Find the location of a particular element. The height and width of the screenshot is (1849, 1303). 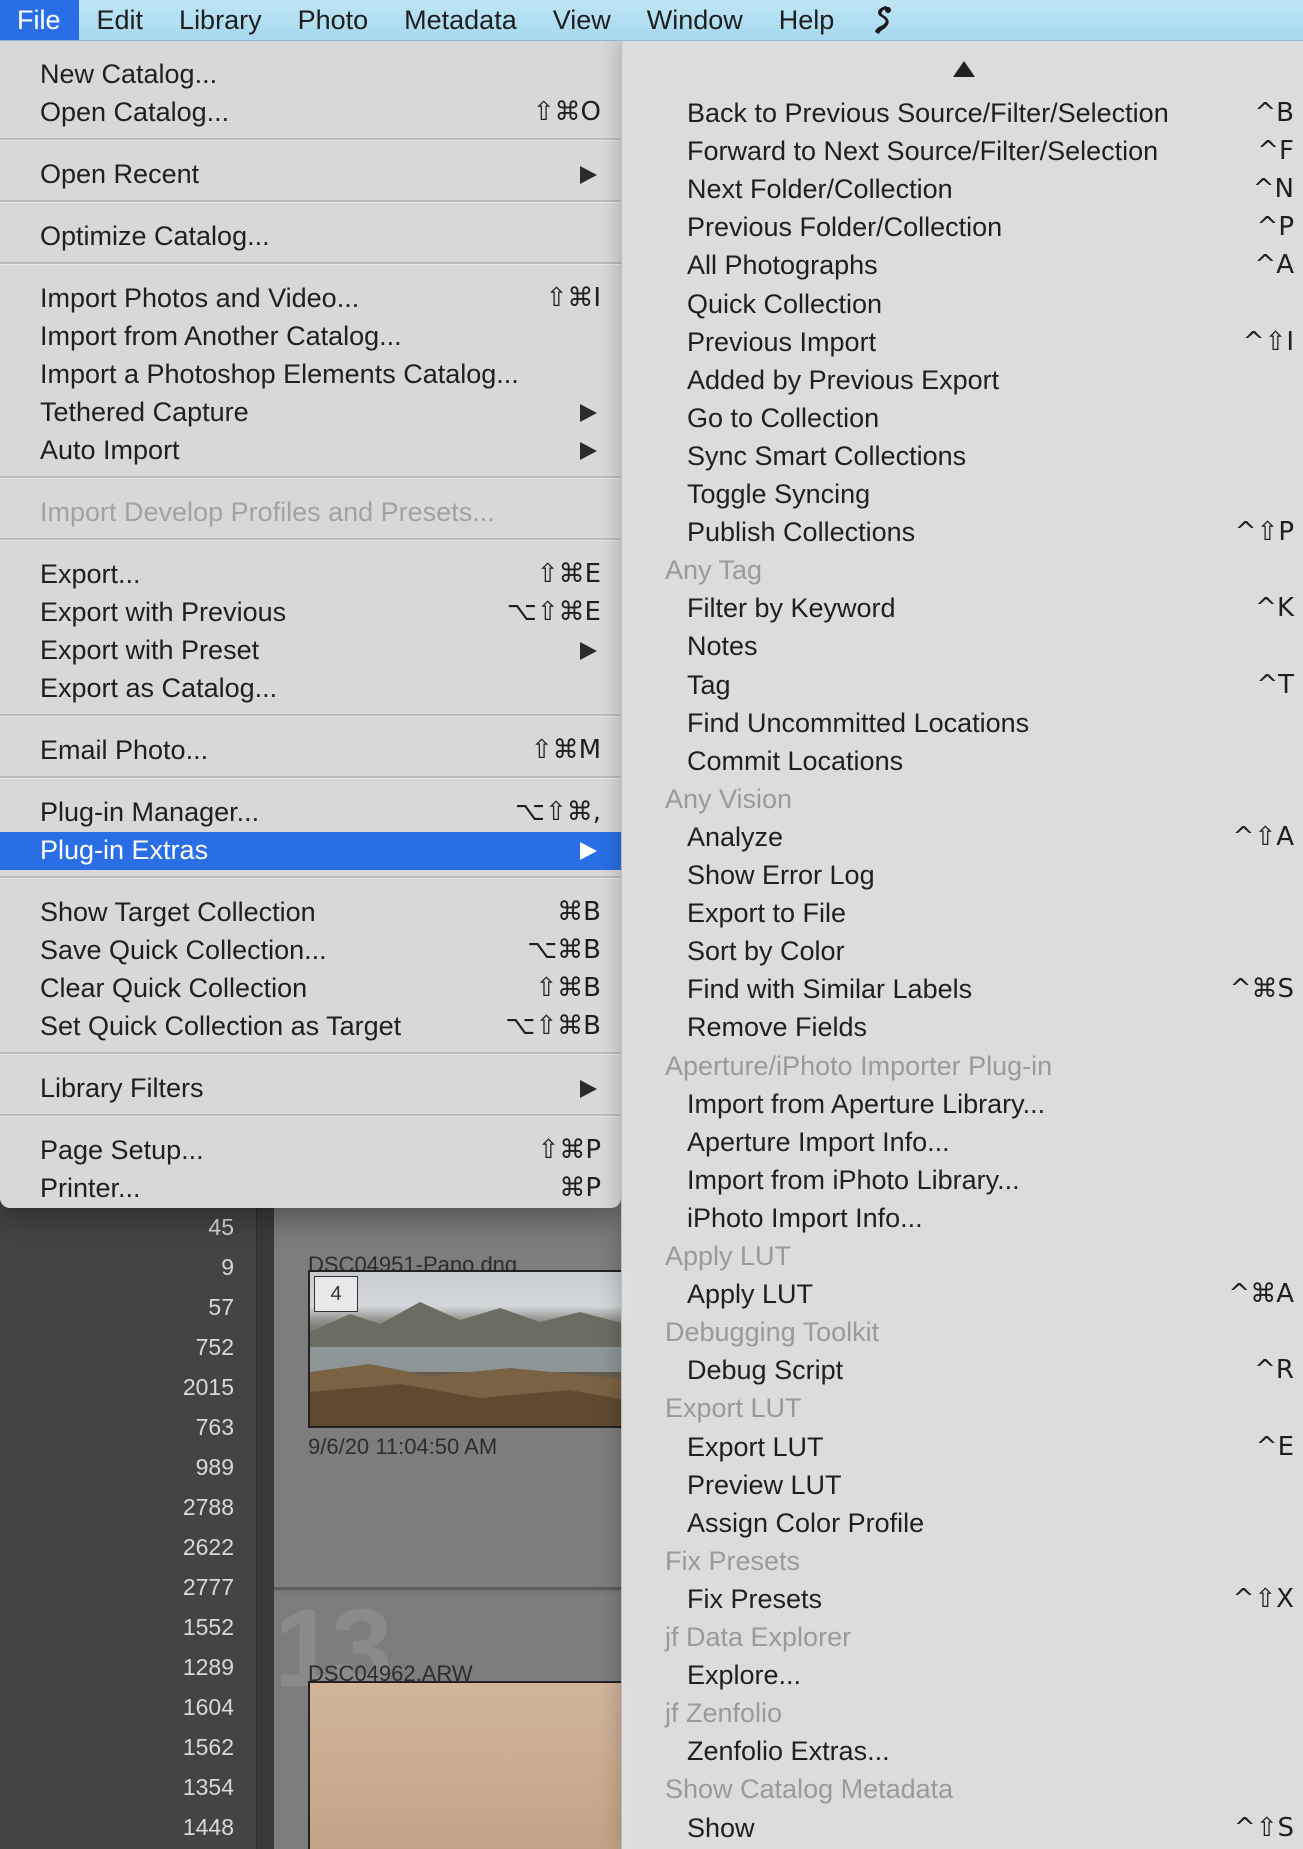

submenu-item-show: Show ^⇧S is located at coordinates (962, 1829).